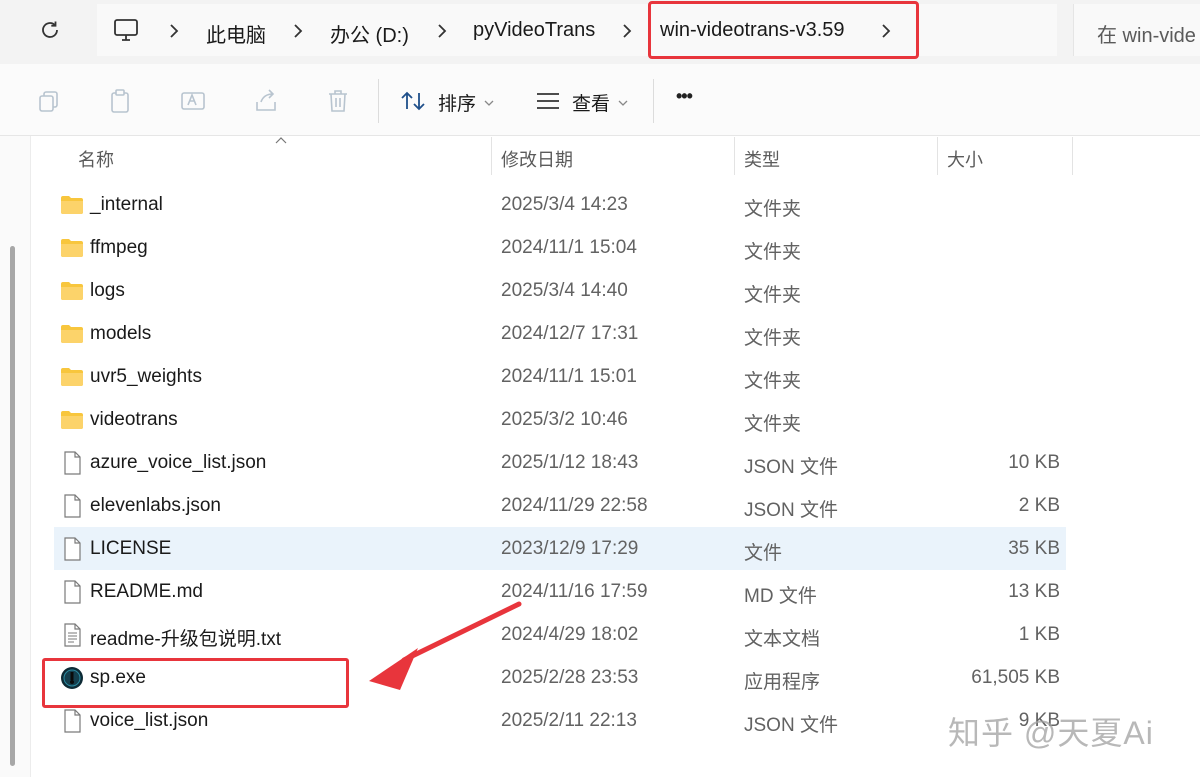 This screenshot has width=1200, height=777. I want to click on file-name: azure_voice_list.json, so click(178, 462).